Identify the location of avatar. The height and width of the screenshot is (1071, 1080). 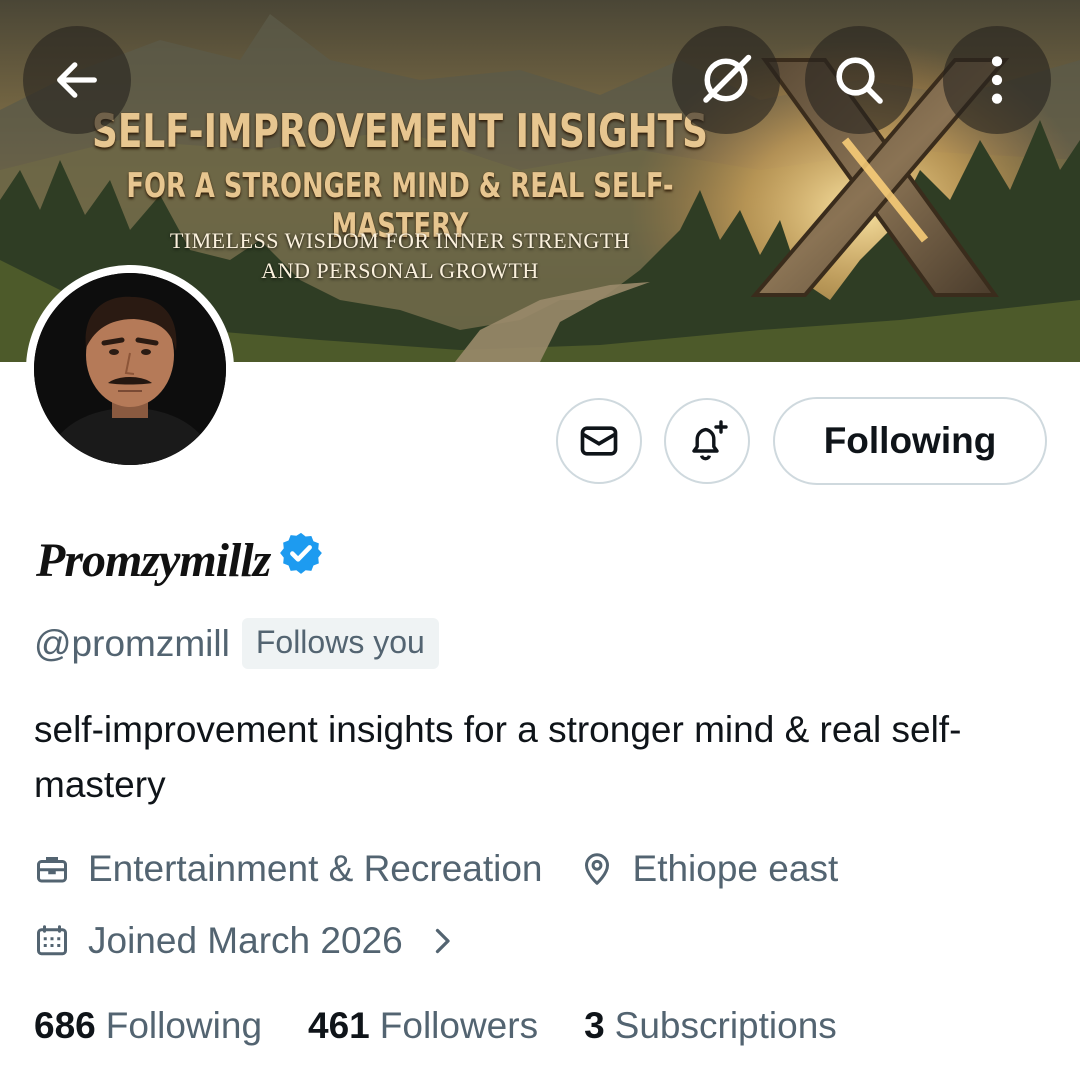
(130, 369).